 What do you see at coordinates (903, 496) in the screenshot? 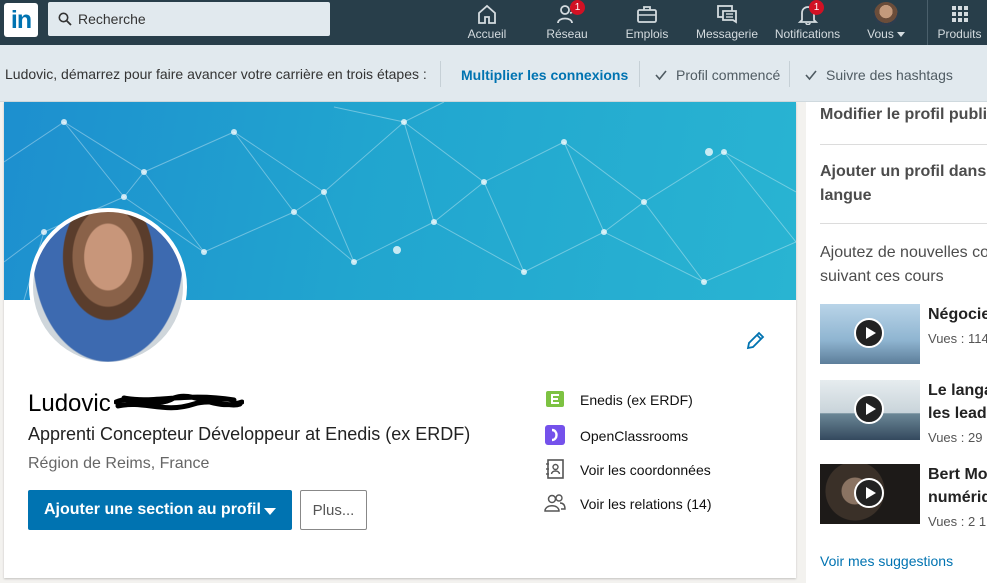
I see `course-item: Bert Mo numériq Vues : 2 1` at bounding box center [903, 496].